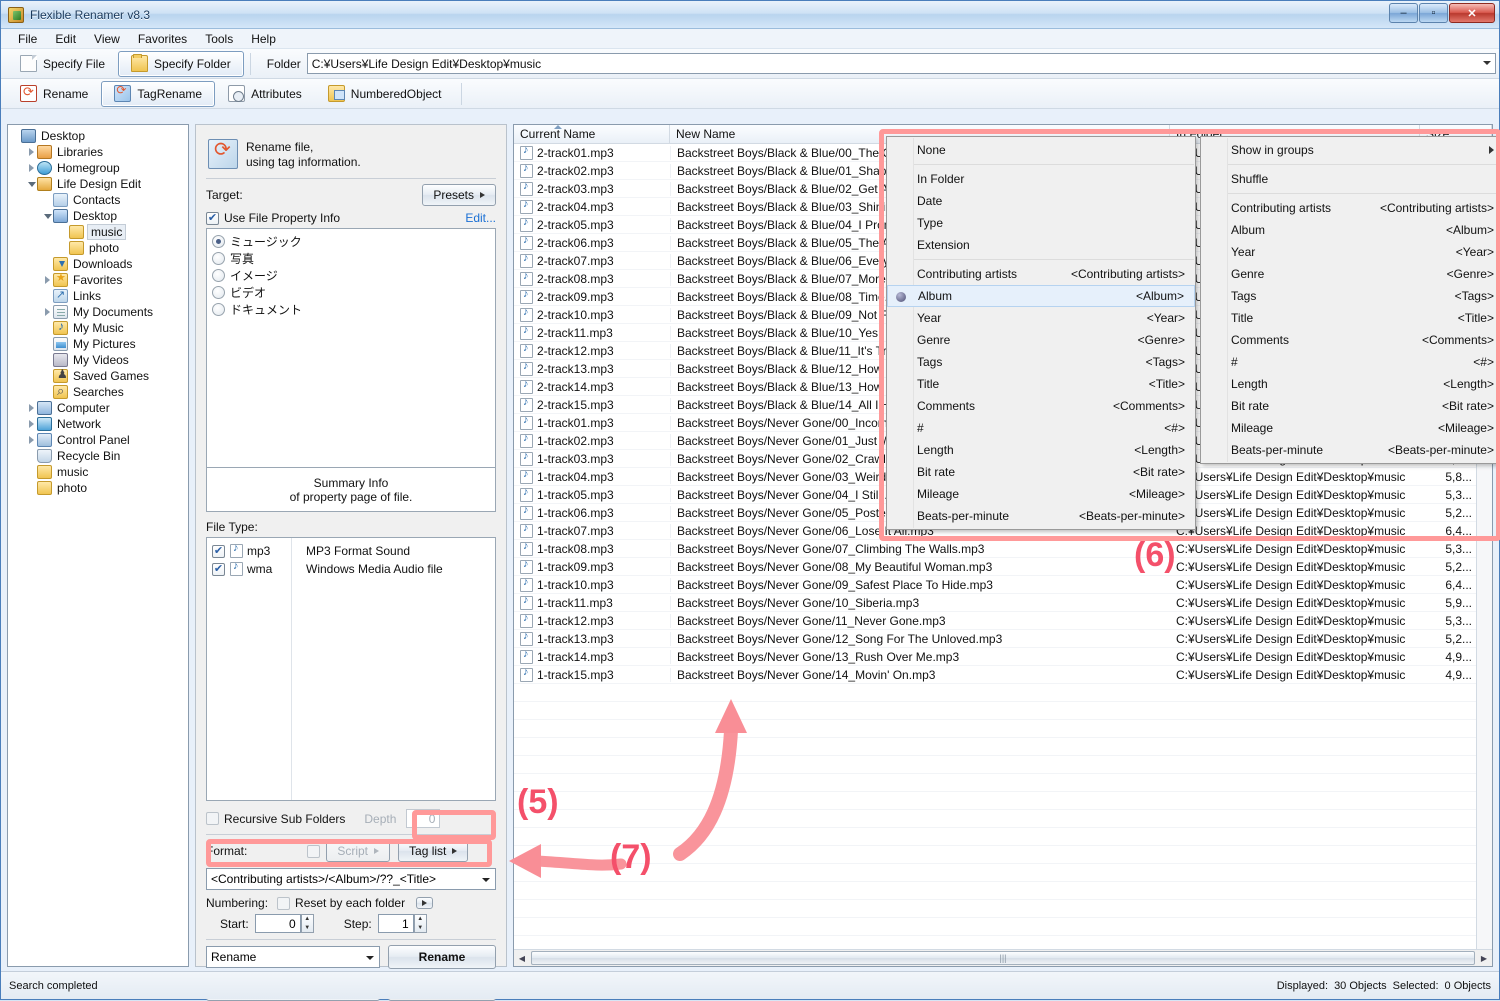 Image resolution: width=1500 pixels, height=1001 pixels. I want to click on column-header-current-name: Current Name, so click(592, 134).